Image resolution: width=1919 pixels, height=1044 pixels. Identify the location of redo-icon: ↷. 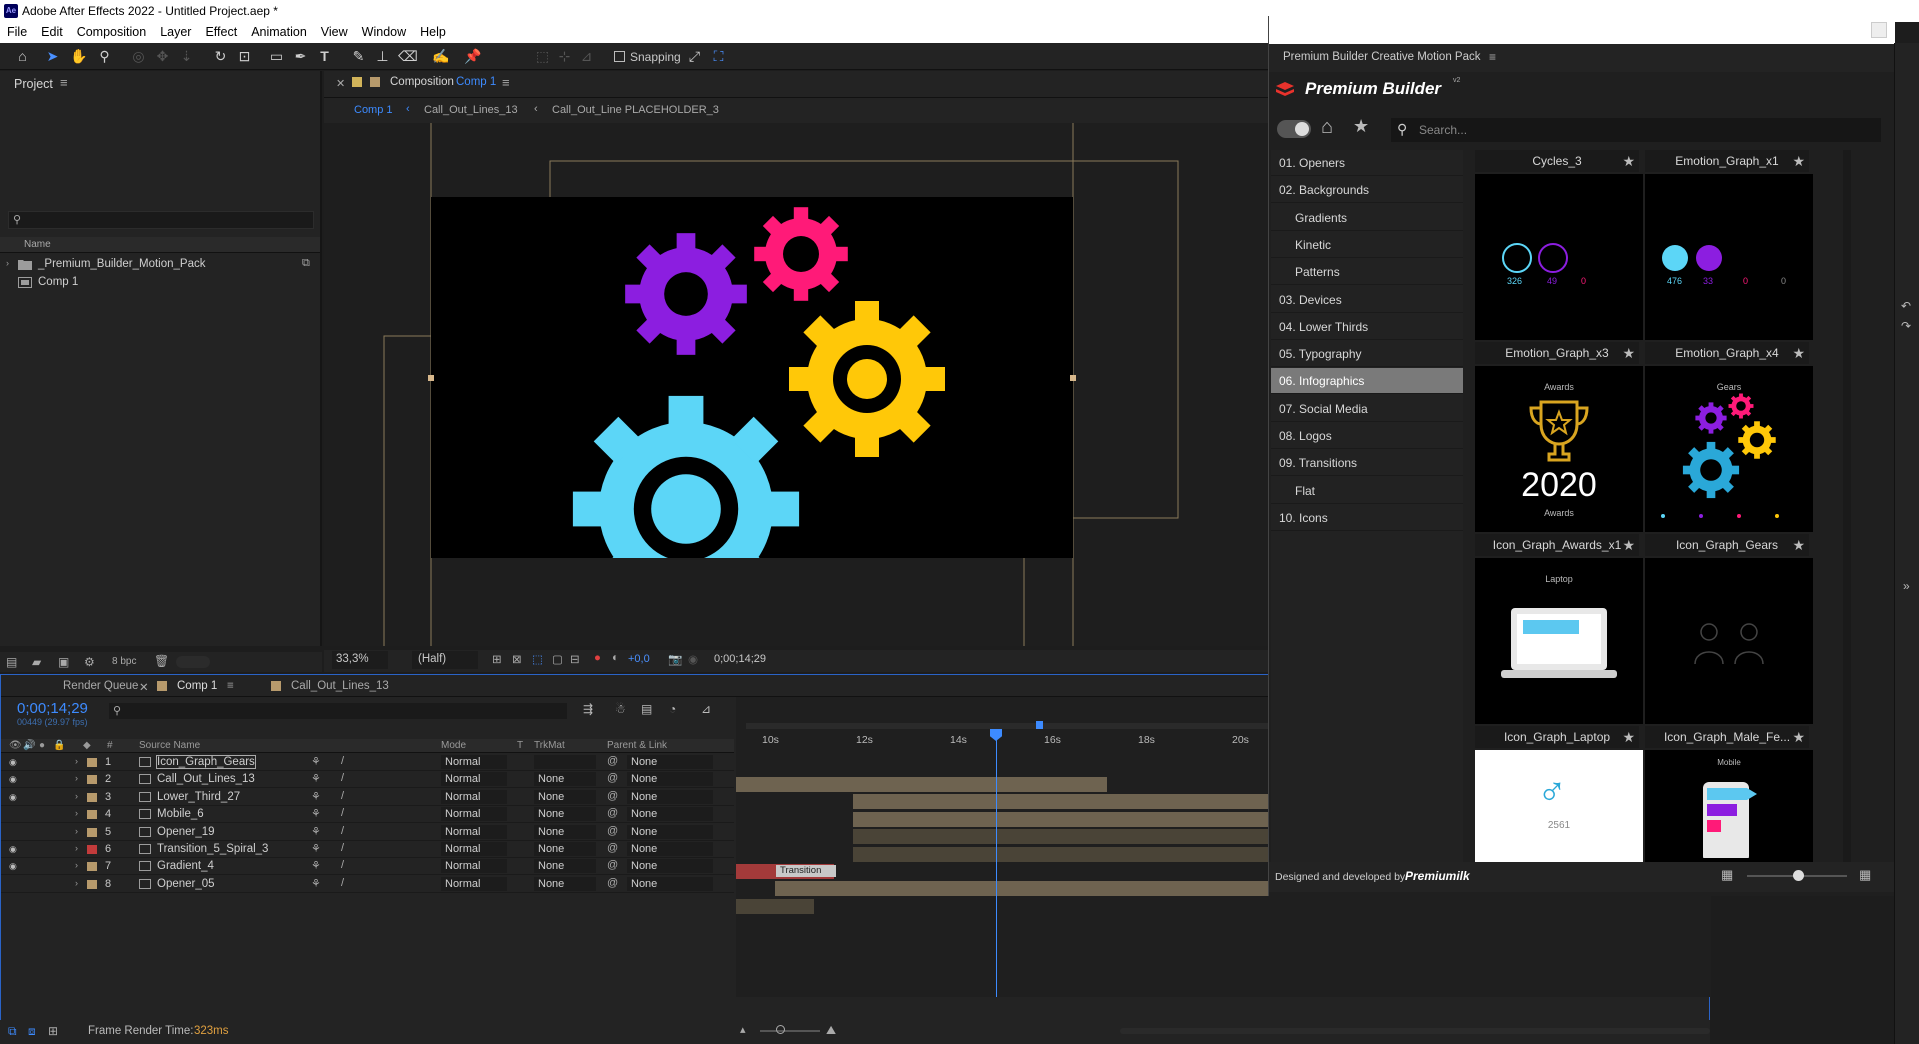
(1906, 326).